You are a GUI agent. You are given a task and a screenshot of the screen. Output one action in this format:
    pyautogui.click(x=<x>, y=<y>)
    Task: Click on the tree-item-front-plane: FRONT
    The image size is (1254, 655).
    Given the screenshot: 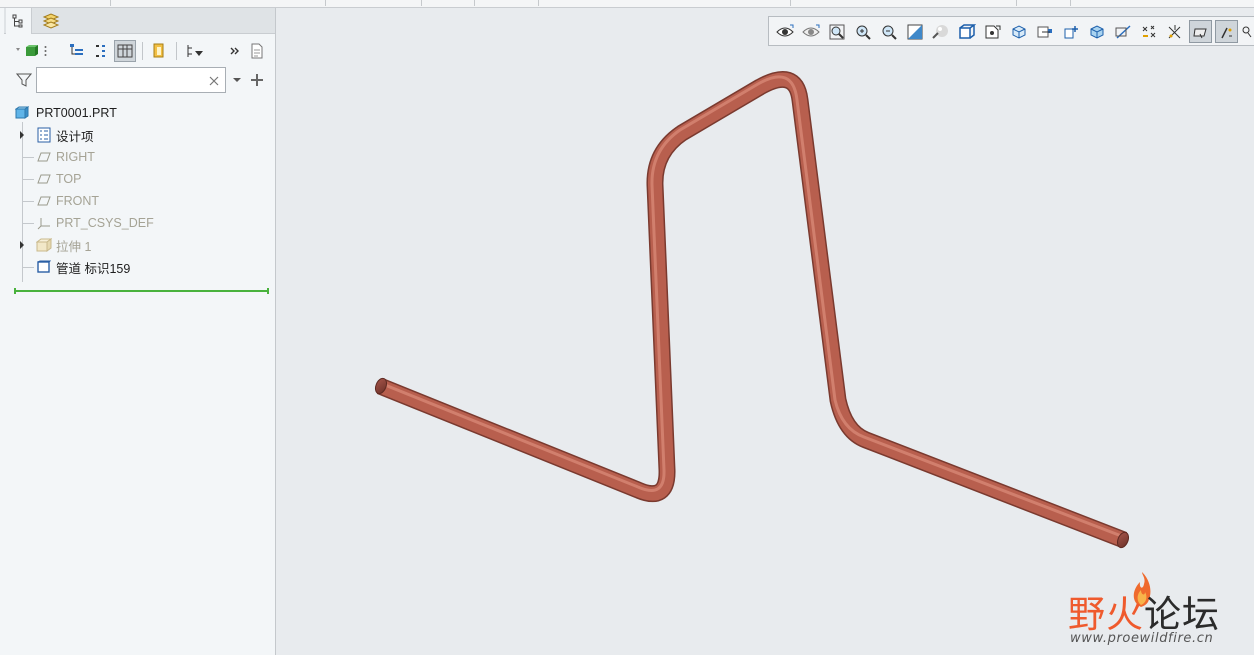 What is the action you would take?
    pyautogui.click(x=141, y=201)
    